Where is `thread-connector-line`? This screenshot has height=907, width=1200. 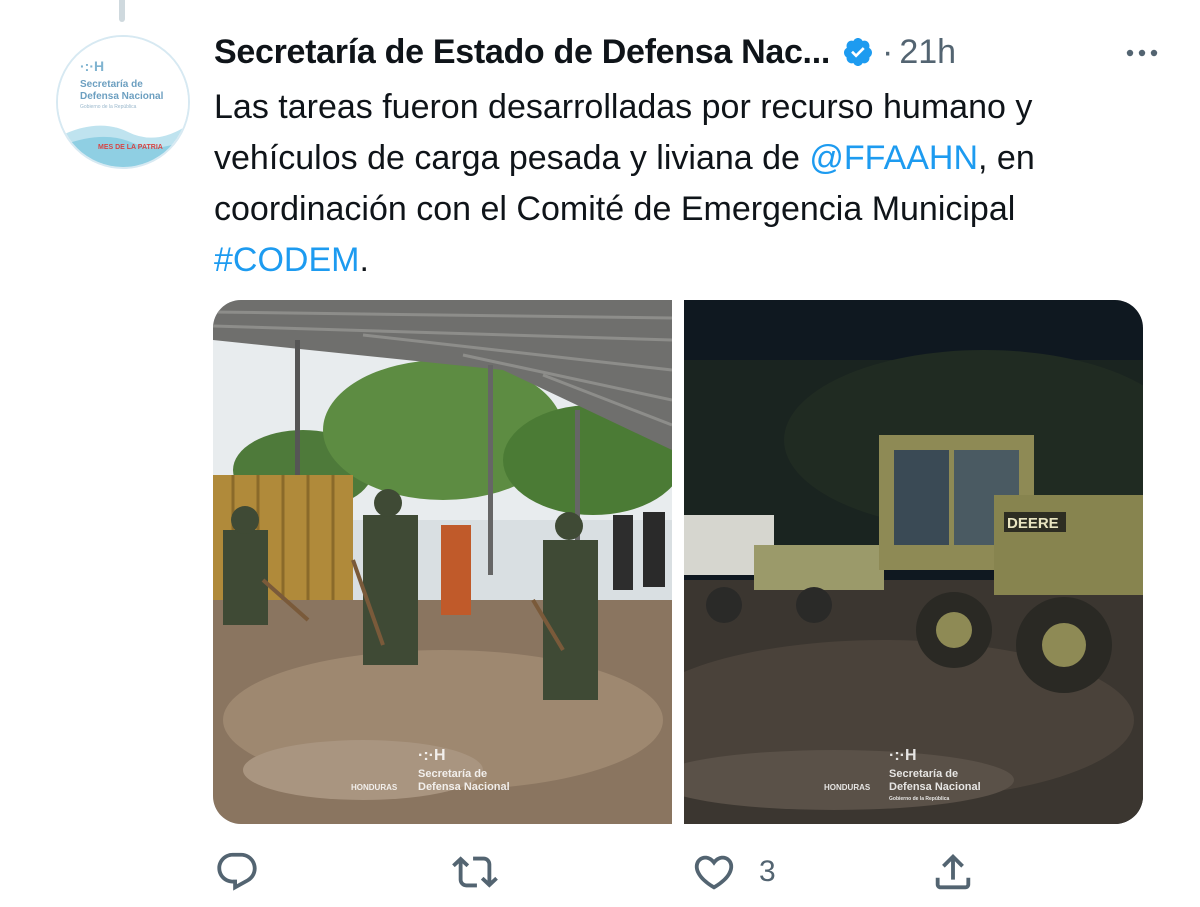 thread-connector-line is located at coordinates (122, 11).